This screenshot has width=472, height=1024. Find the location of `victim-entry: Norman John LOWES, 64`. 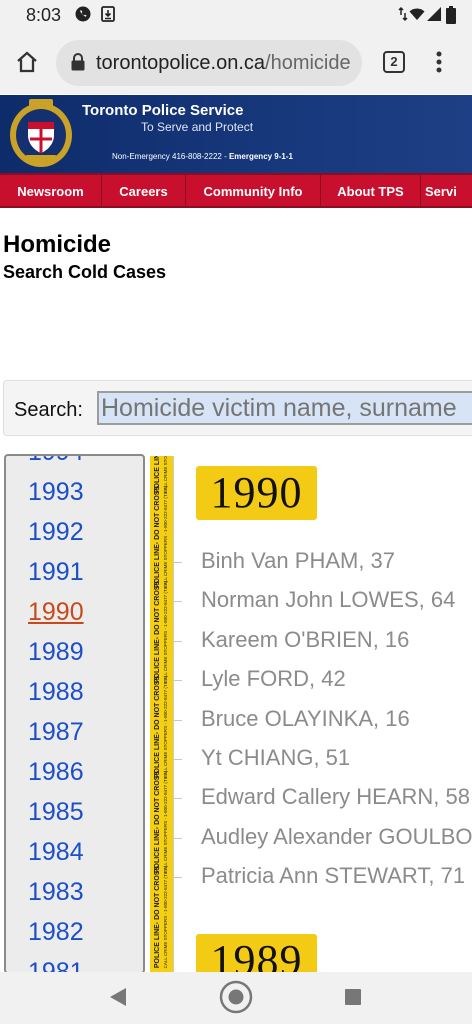

victim-entry: Norman John LOWES, 64 is located at coordinates (328, 600).